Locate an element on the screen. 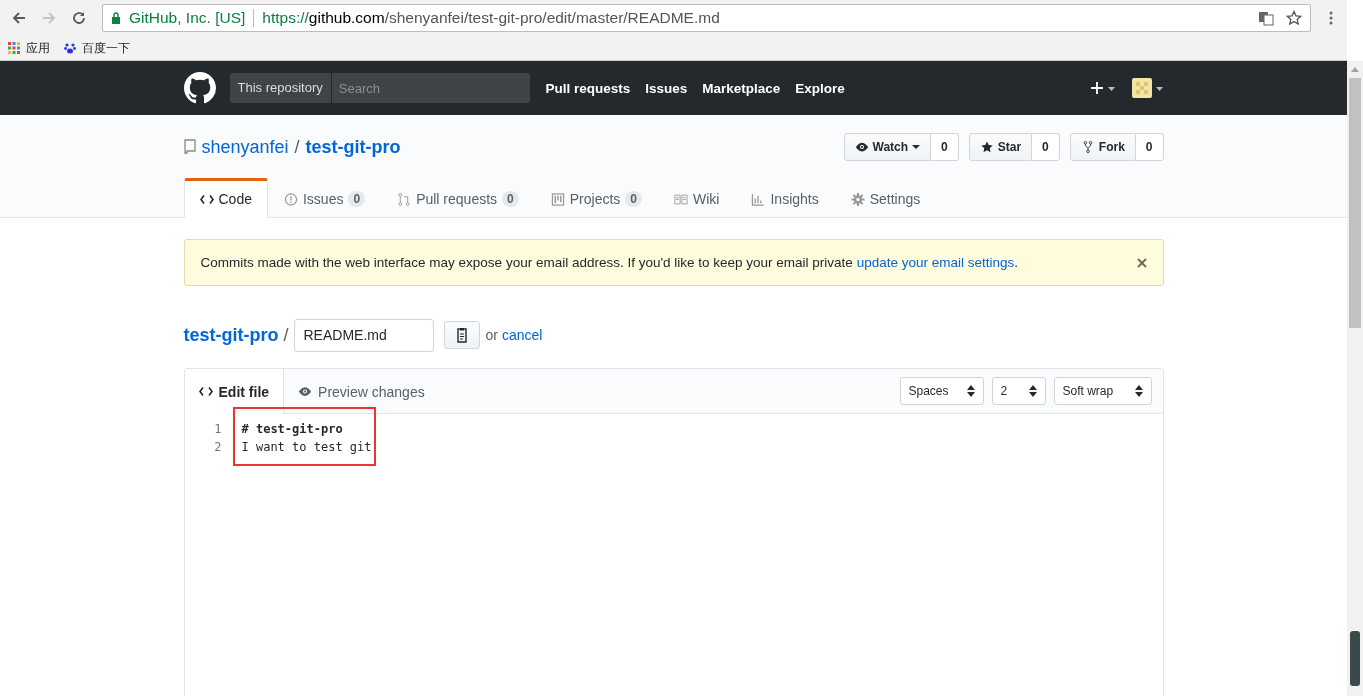 The image size is (1363, 696). clipboard-button is located at coordinates (461, 335).